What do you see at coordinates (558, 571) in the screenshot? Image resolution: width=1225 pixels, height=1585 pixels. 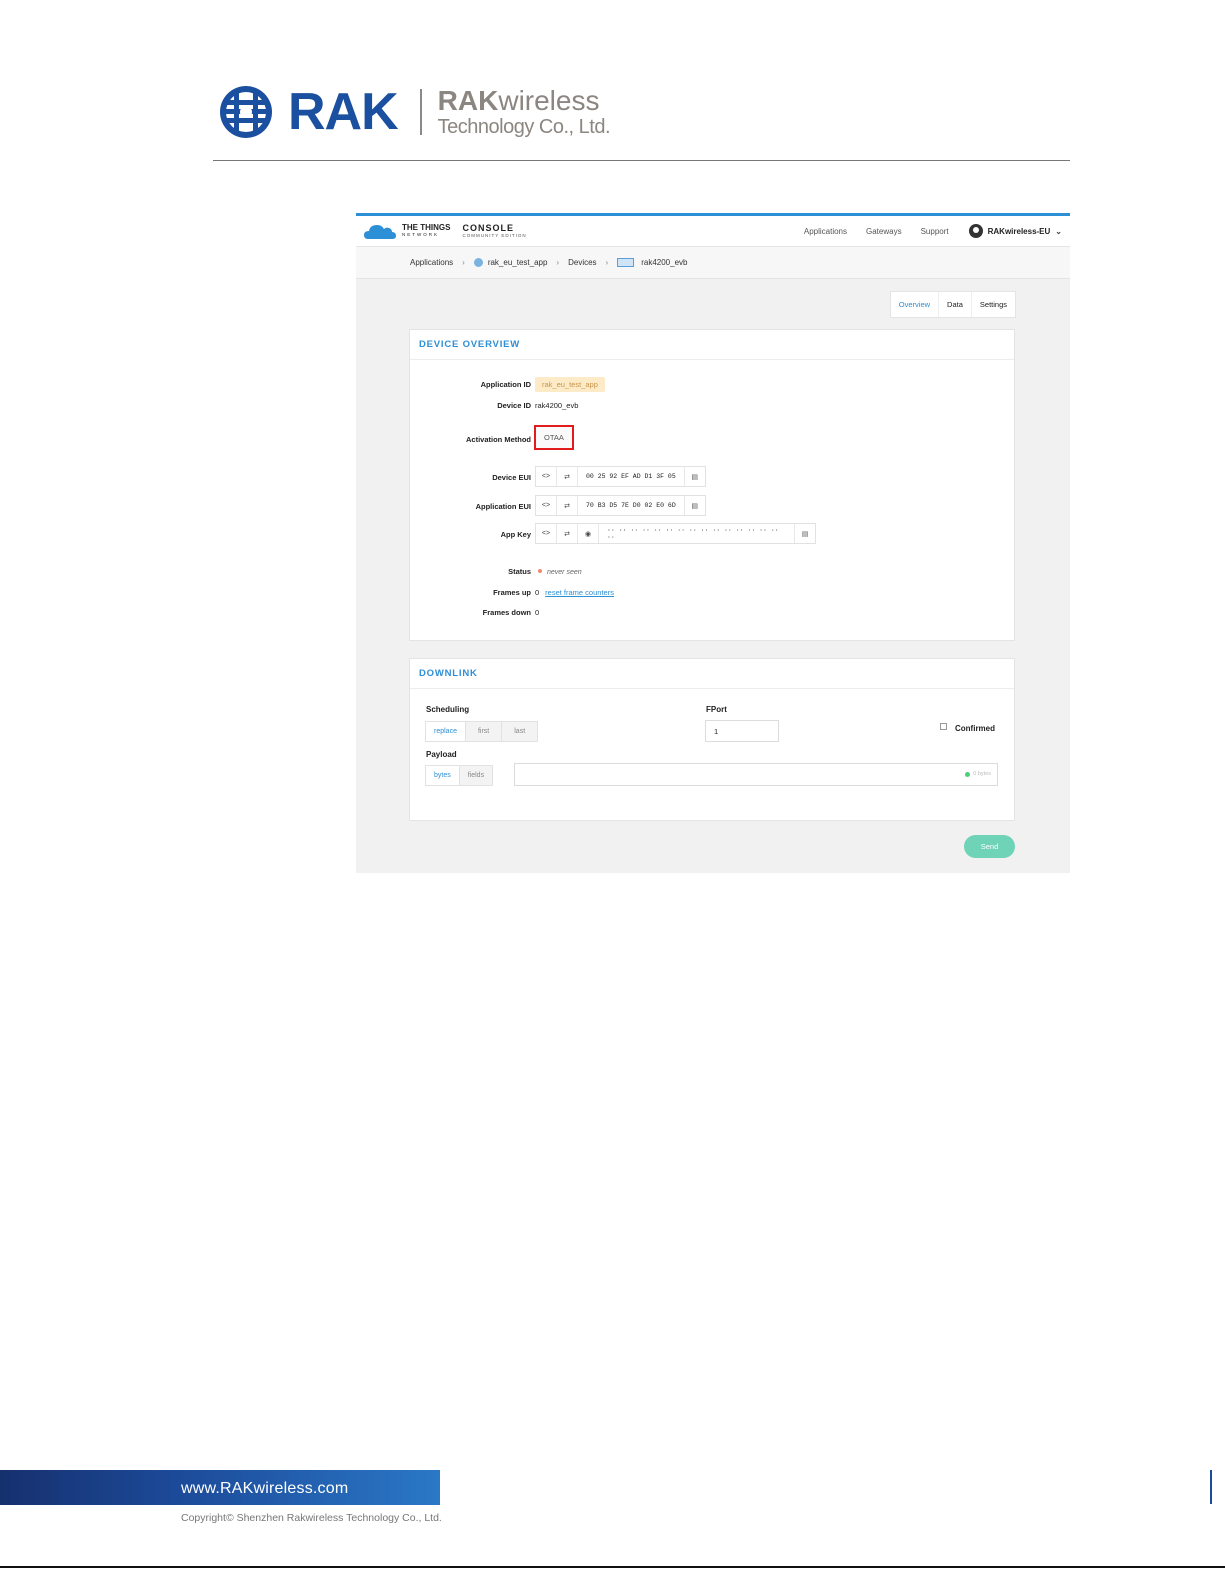 I see `status-value: never seen` at bounding box center [558, 571].